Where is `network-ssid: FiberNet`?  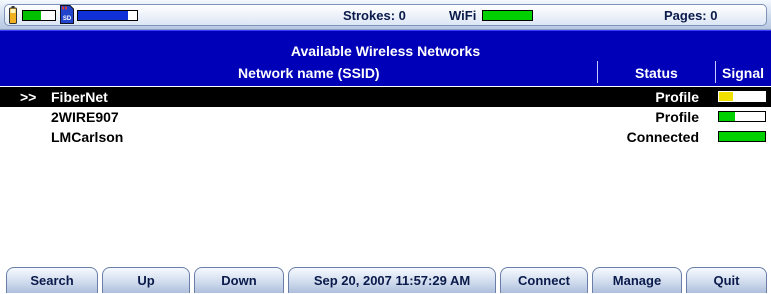 network-ssid: FiberNet is located at coordinates (79, 97).